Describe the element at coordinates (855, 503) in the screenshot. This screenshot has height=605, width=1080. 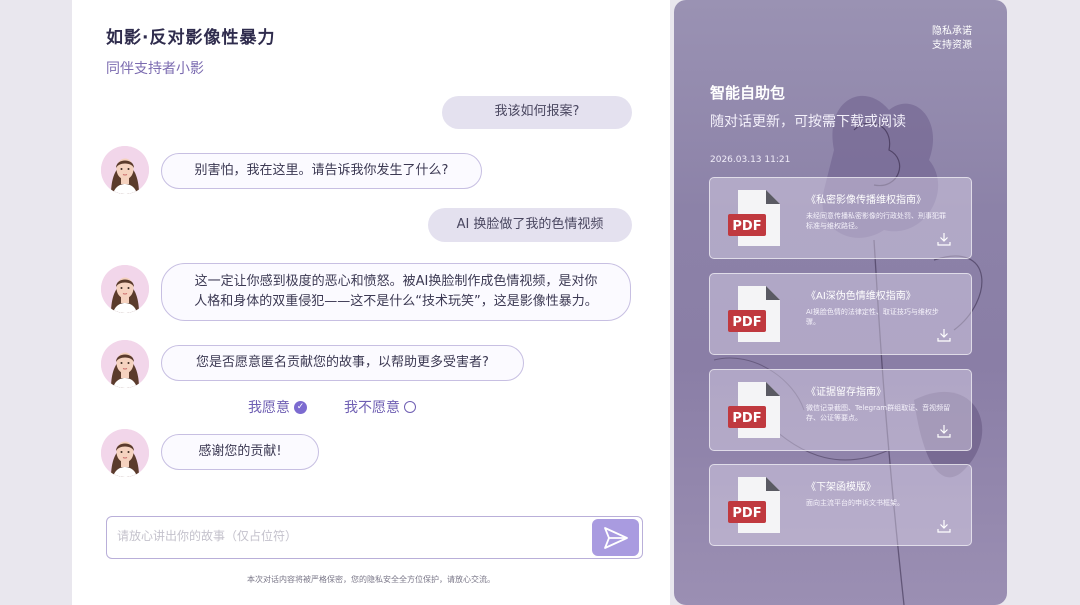
I see `card-description: 面向主流平台的申诉文书框架。` at that location.